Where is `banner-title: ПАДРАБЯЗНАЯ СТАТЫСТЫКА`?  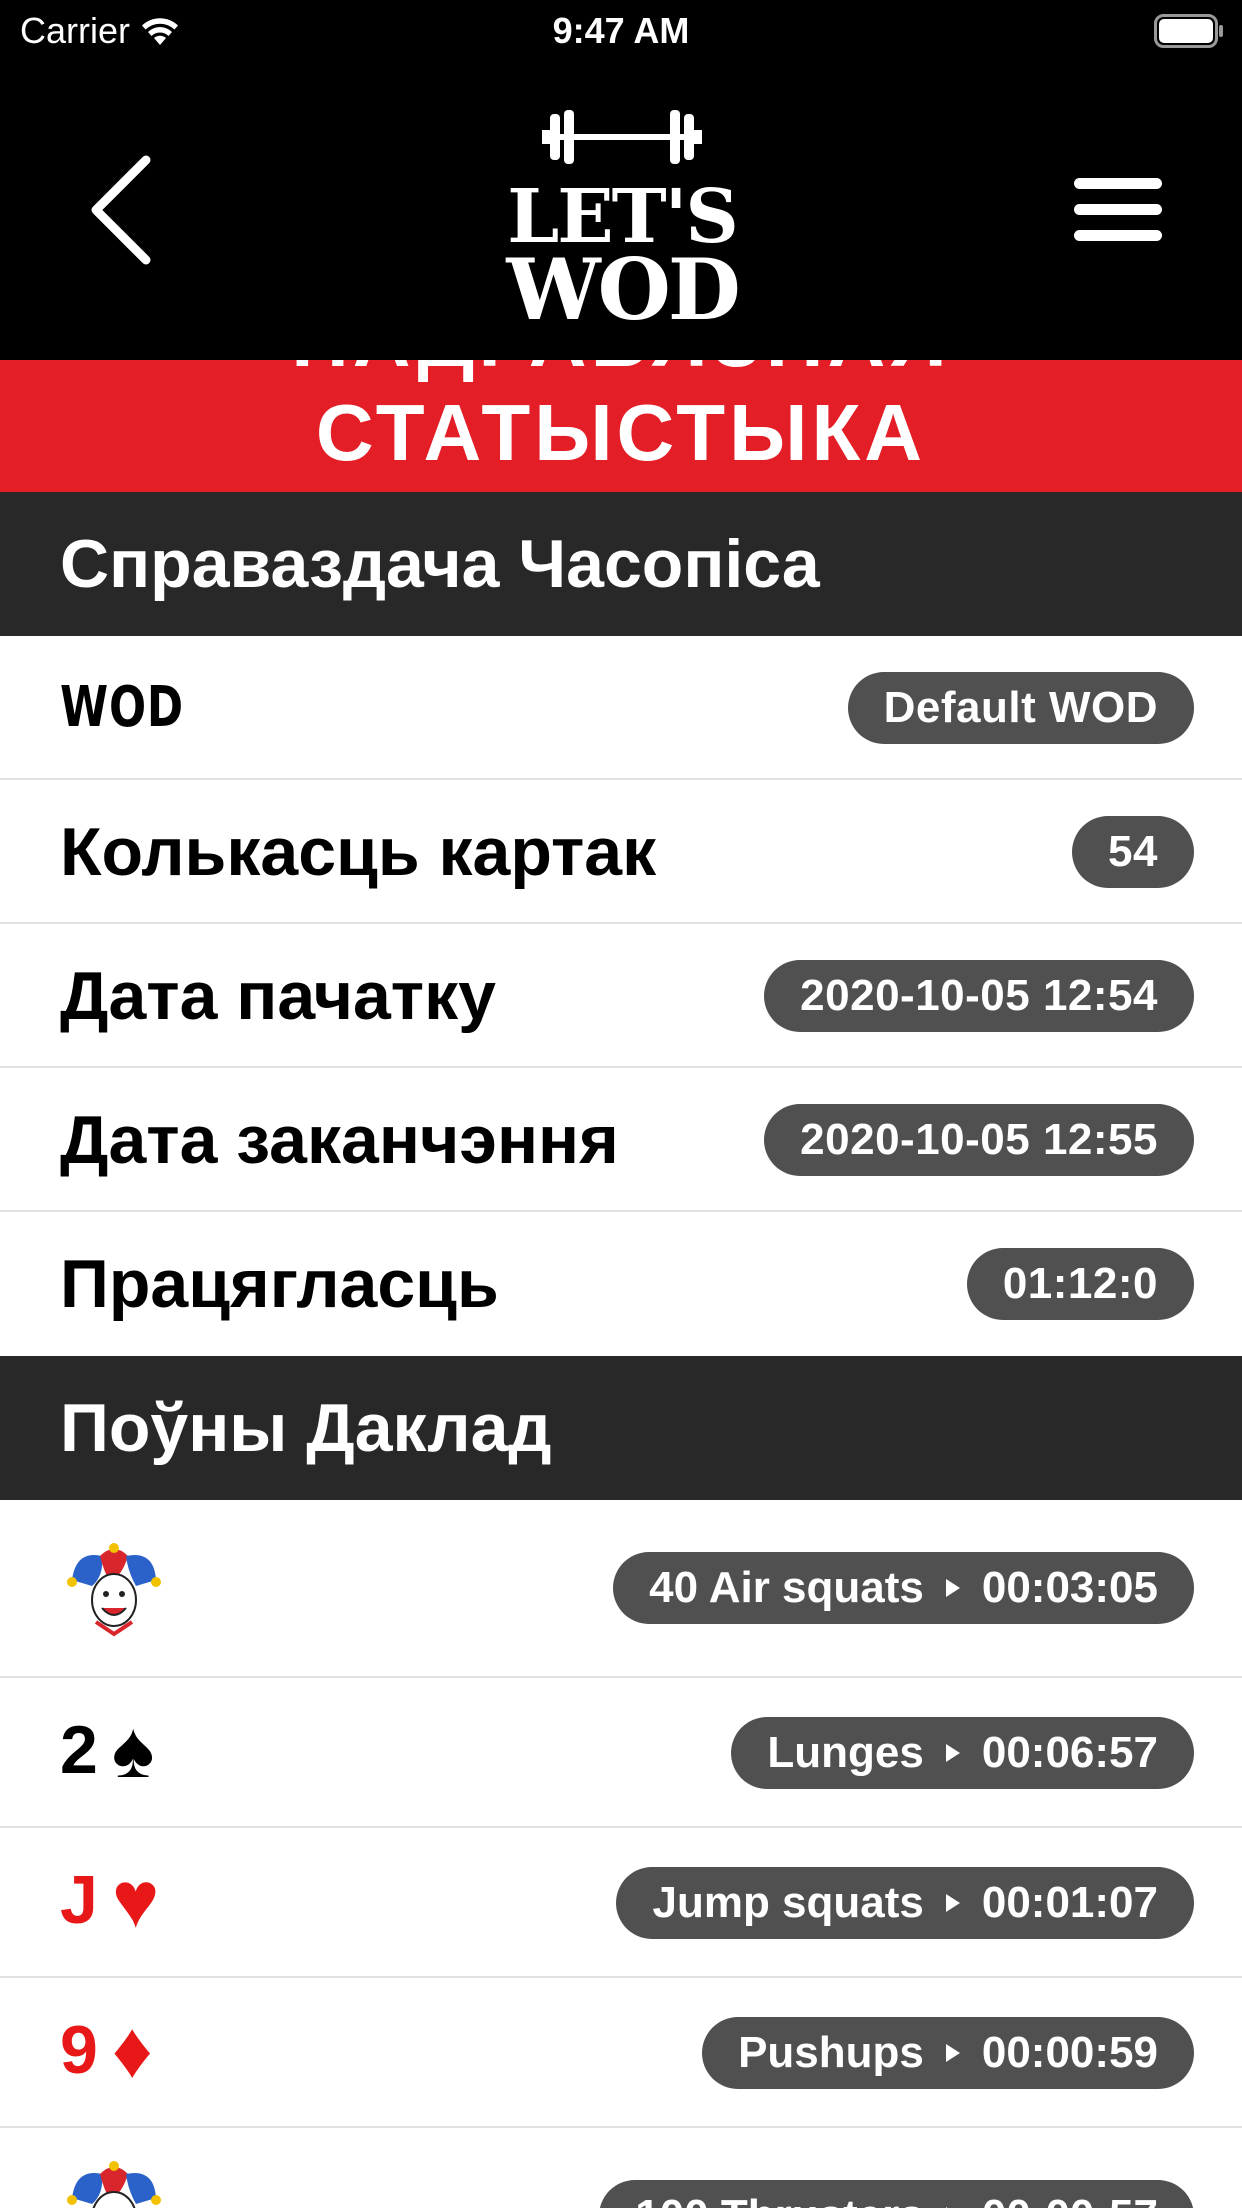
banner-title: ПАДРАБЯЗНАЯ СТАТЫСТЫКА is located at coordinates (621, 420).